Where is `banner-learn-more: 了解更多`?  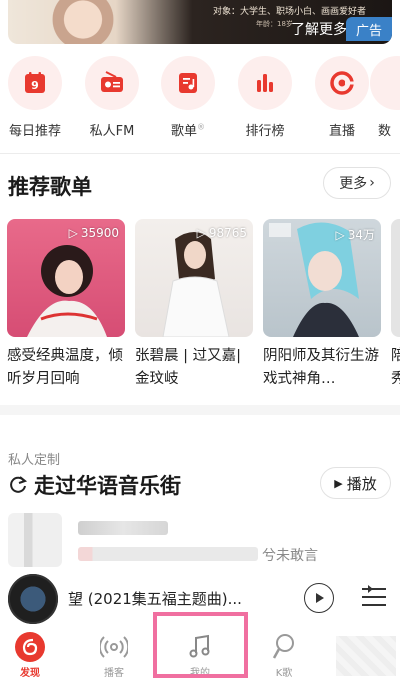 banner-learn-more: 了解更多 is located at coordinates (319, 29).